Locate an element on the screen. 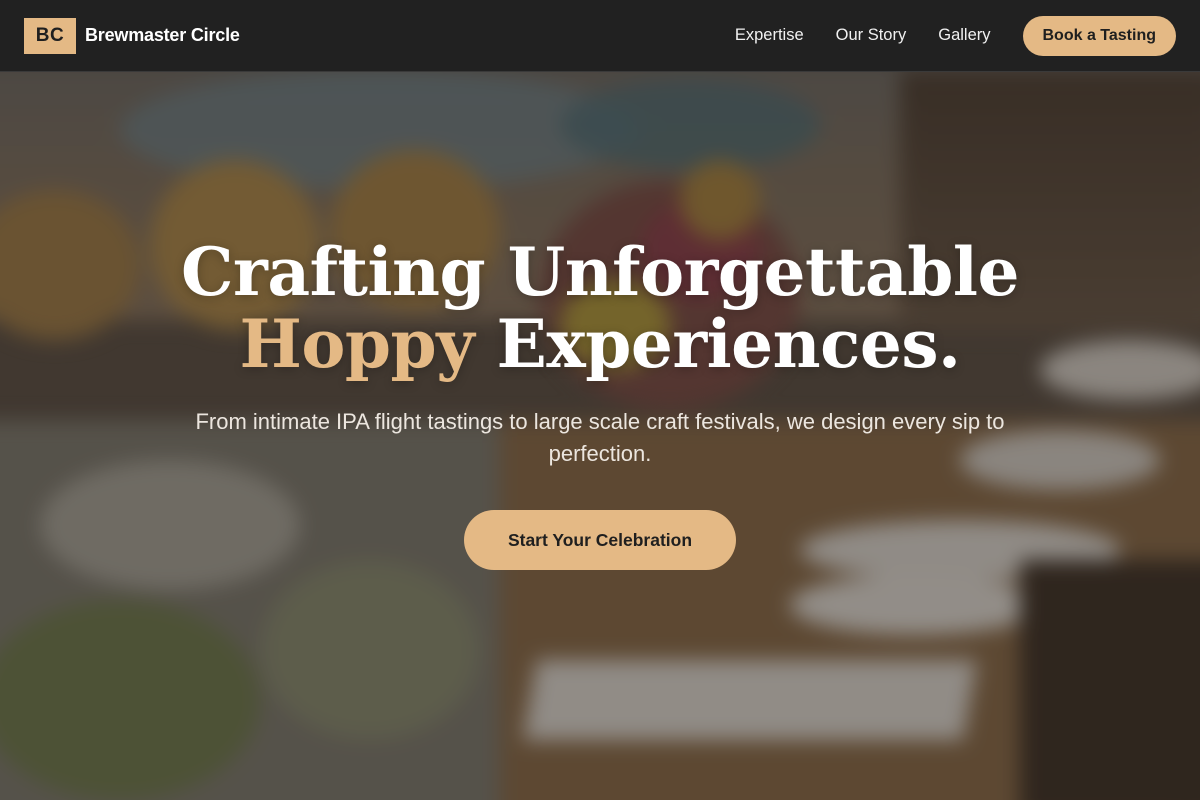 This screenshot has height=800, width=1200. hero-title-line1: Crafting Unforgettable is located at coordinates (600, 272).